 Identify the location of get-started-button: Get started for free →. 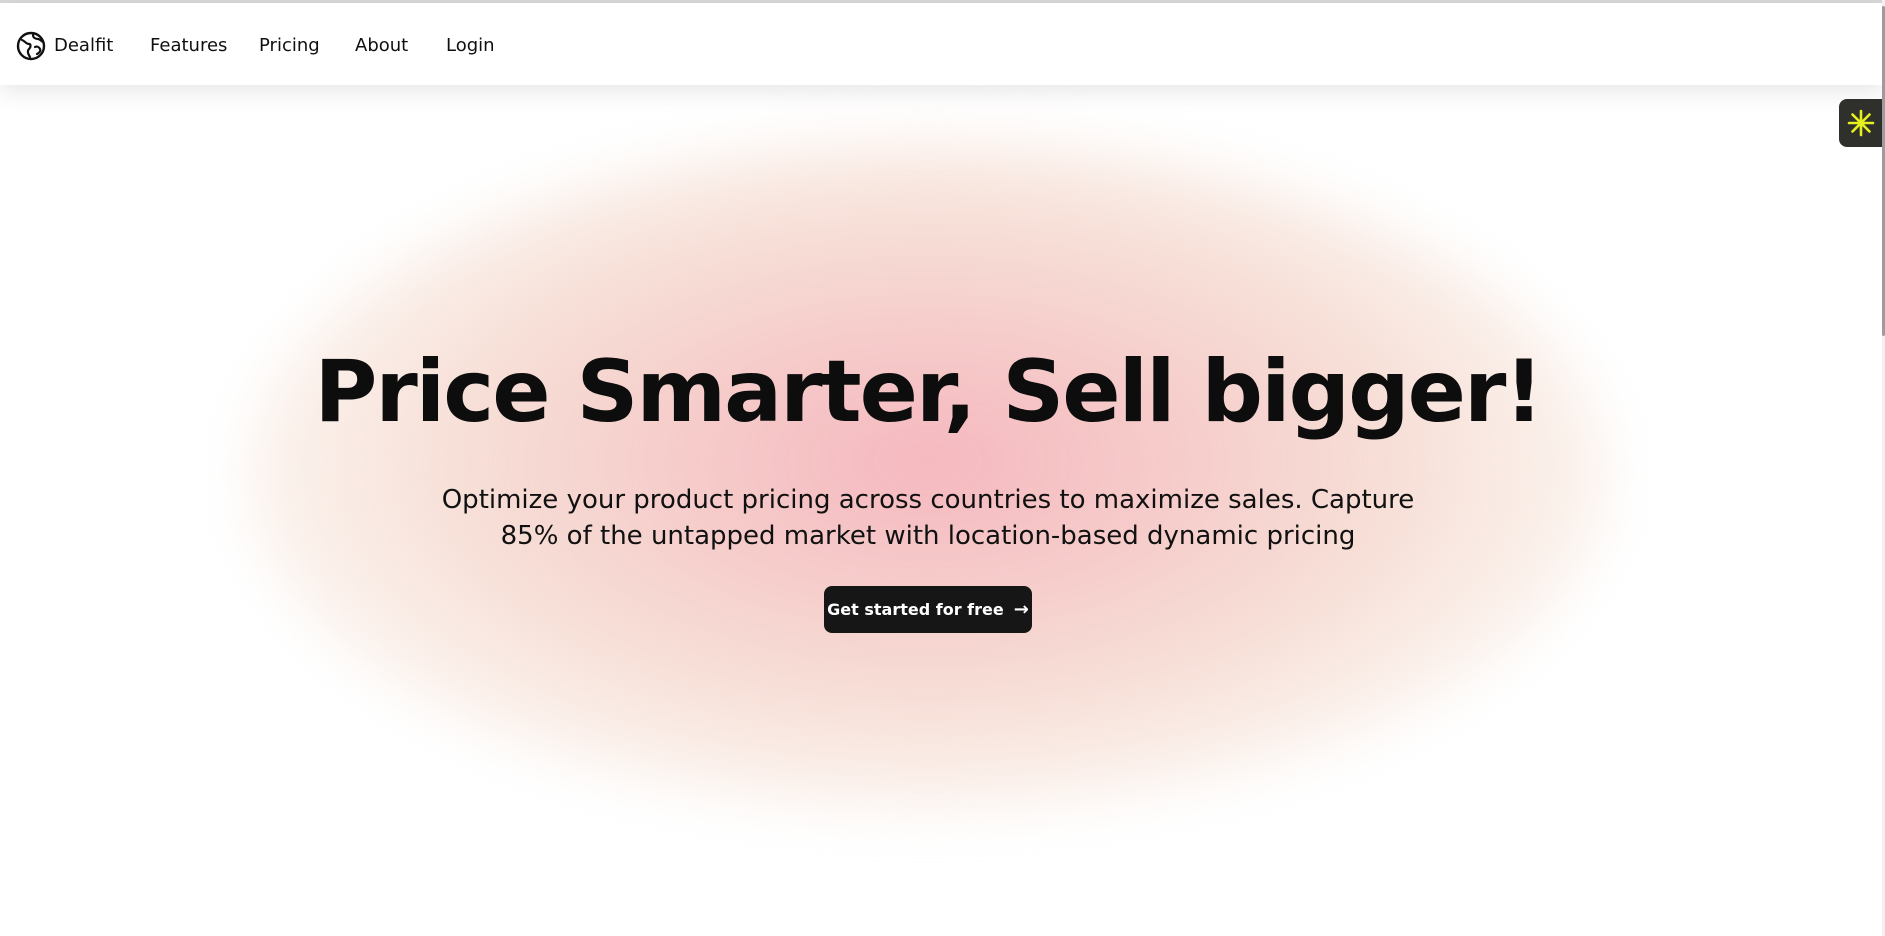
(928, 609).